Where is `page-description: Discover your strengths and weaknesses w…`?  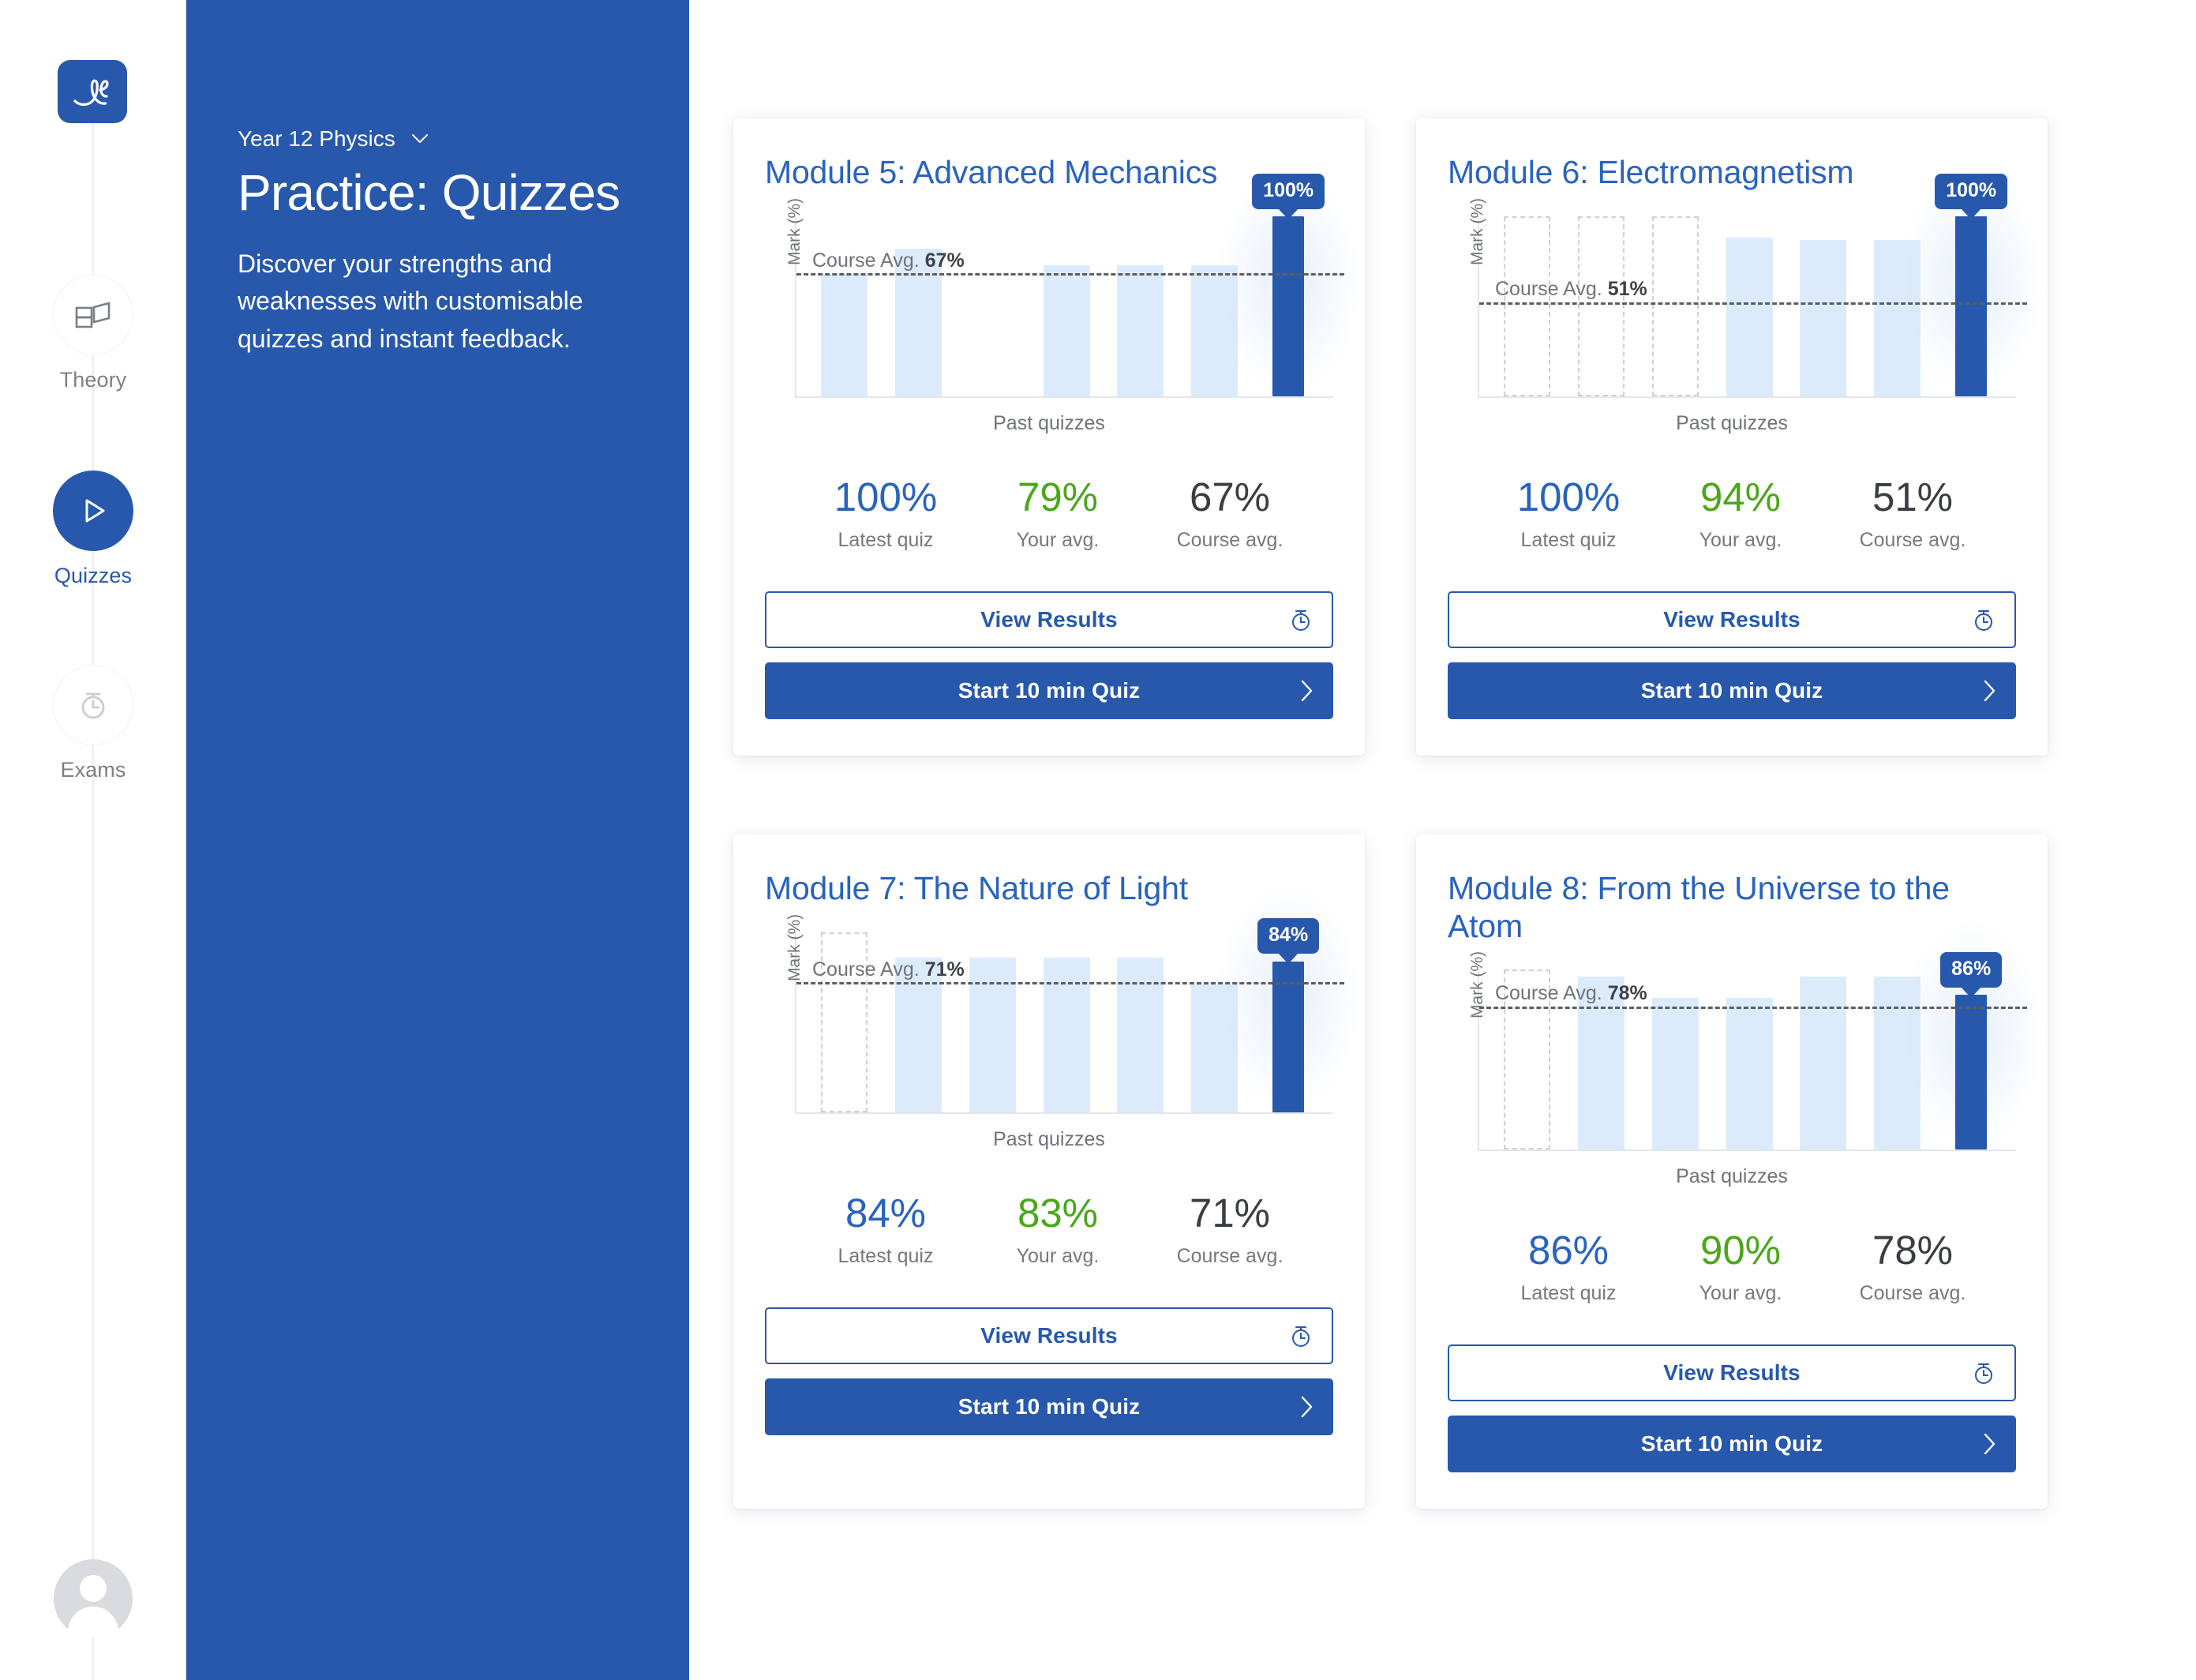 page-description: Discover your strengths and weaknesses w… is located at coordinates (410, 301).